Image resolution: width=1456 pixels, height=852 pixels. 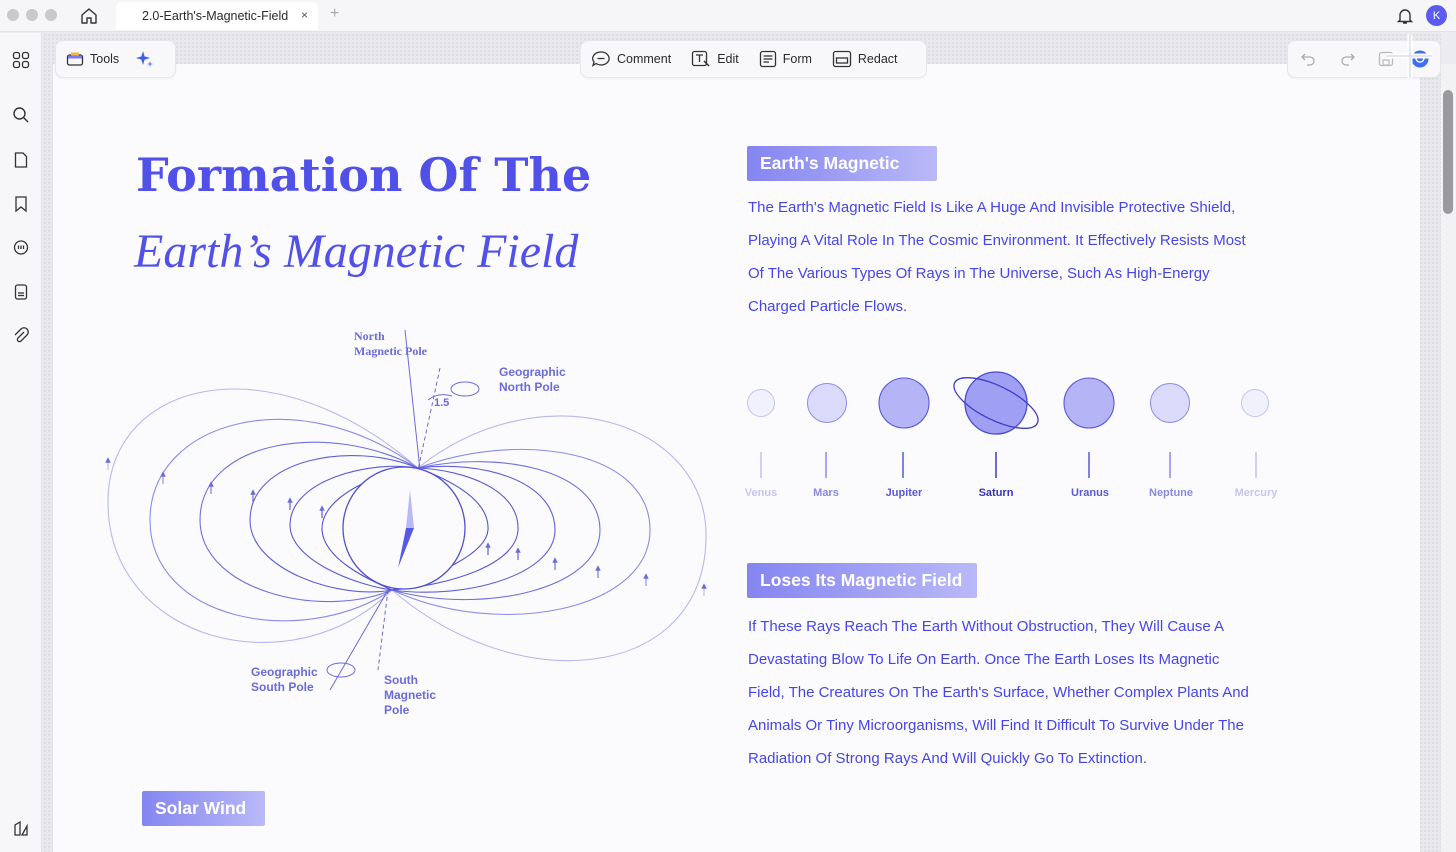 I want to click on scrollbar-thumb, so click(x=1448, y=152).